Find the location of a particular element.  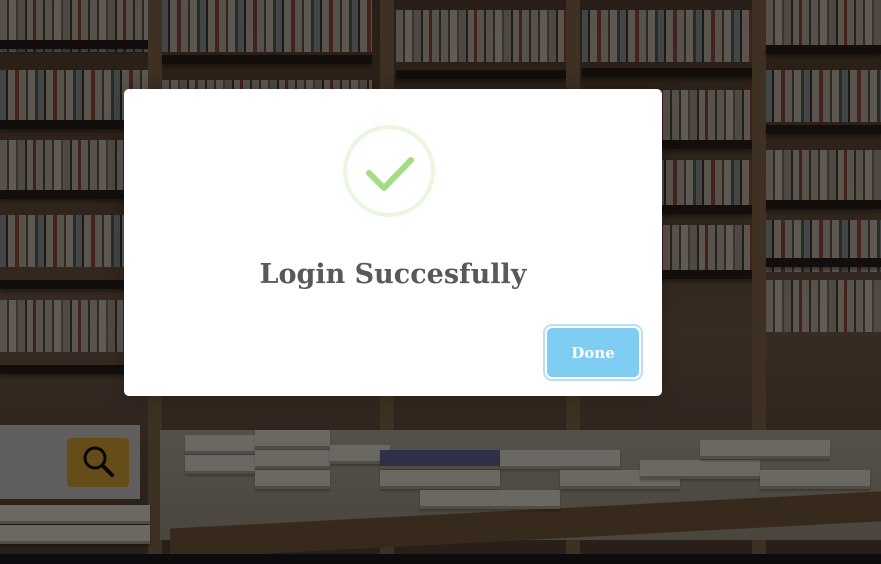

modal-title: Login Succesfully is located at coordinates (393, 274).